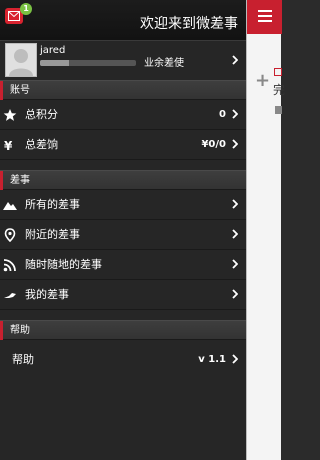  What do you see at coordinates (123, 180) in the screenshot?
I see `section-header-tasks: 差事` at bounding box center [123, 180].